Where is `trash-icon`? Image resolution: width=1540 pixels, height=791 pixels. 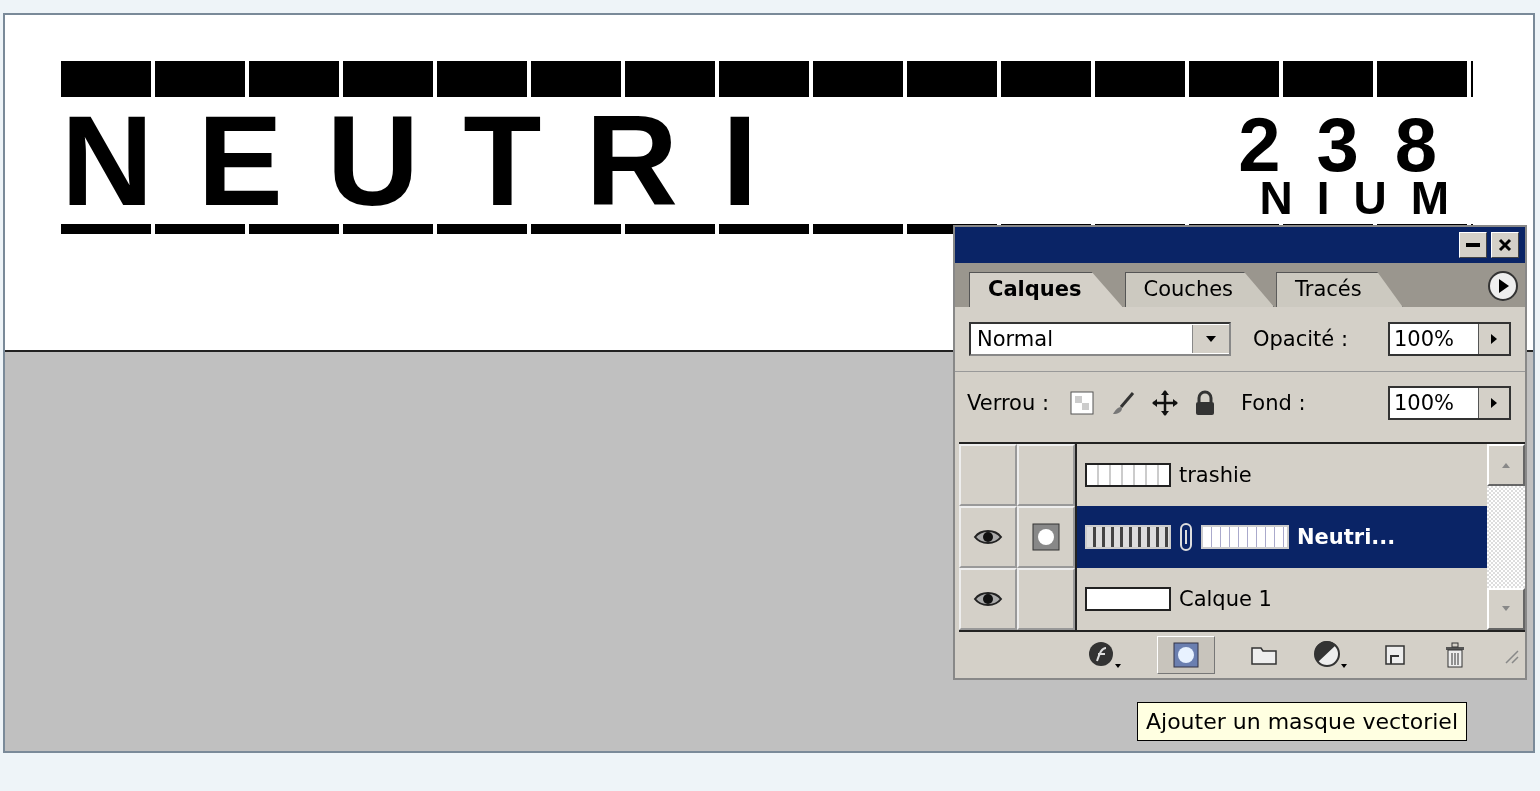
trash-icon is located at coordinates (1455, 655).